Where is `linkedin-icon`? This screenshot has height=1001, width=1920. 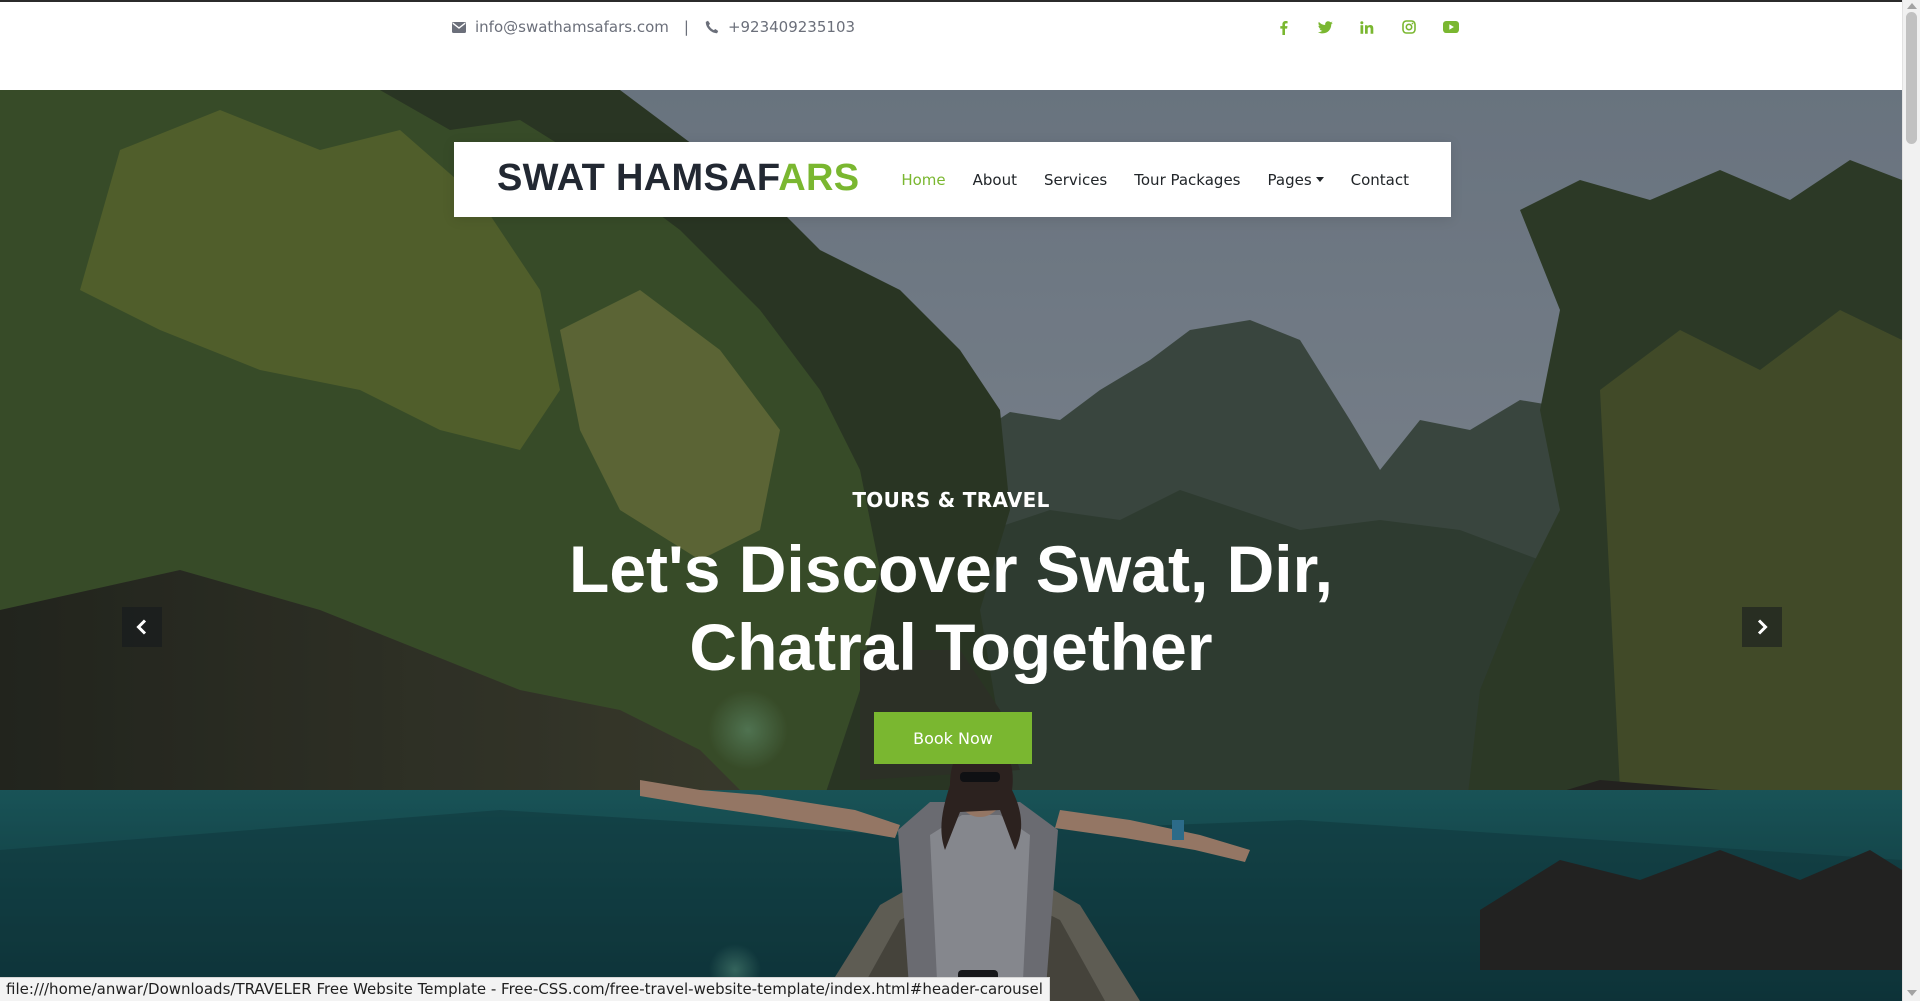
linkedin-icon is located at coordinates (1367, 27).